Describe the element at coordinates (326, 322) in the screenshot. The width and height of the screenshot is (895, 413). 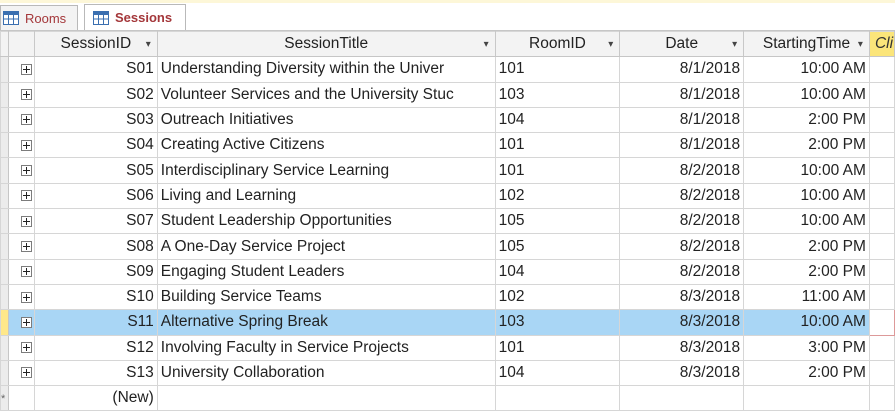
I see `cell-sessiontitle: Alternative Spring Break` at that location.